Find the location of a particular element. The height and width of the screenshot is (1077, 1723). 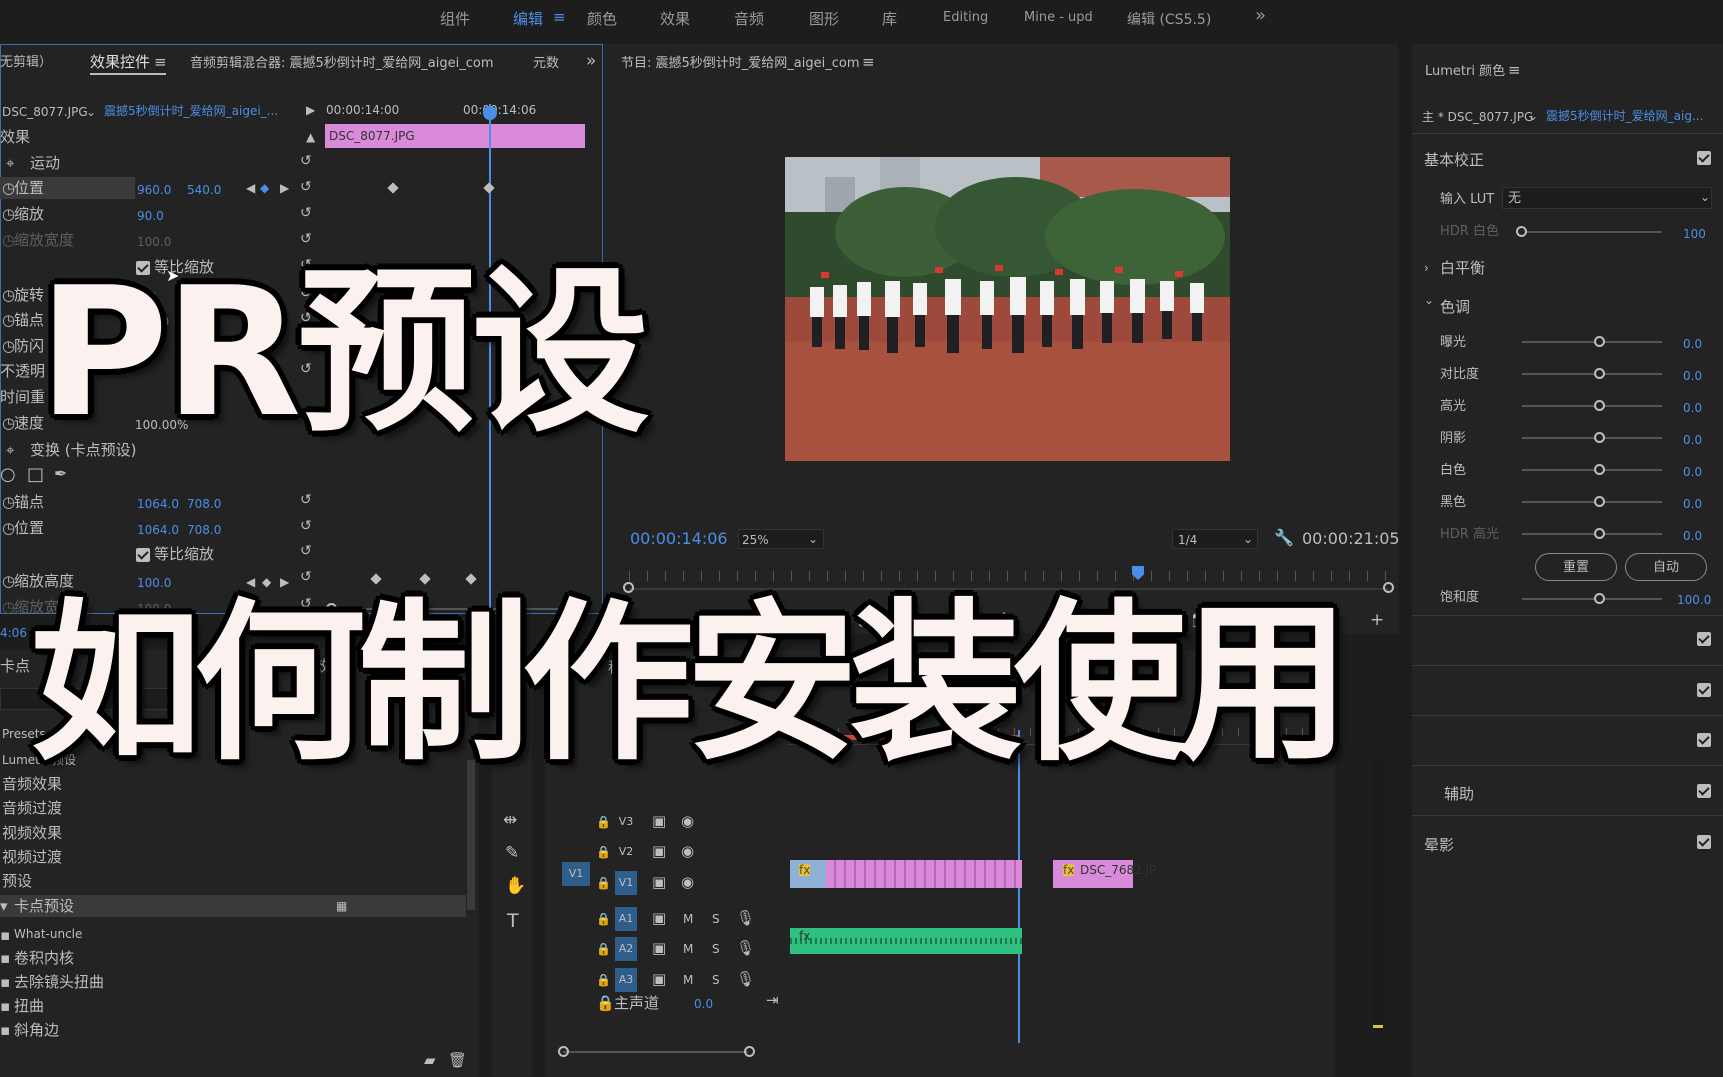

add-keyframe-icon: ◆ is located at coordinates (264, 188).